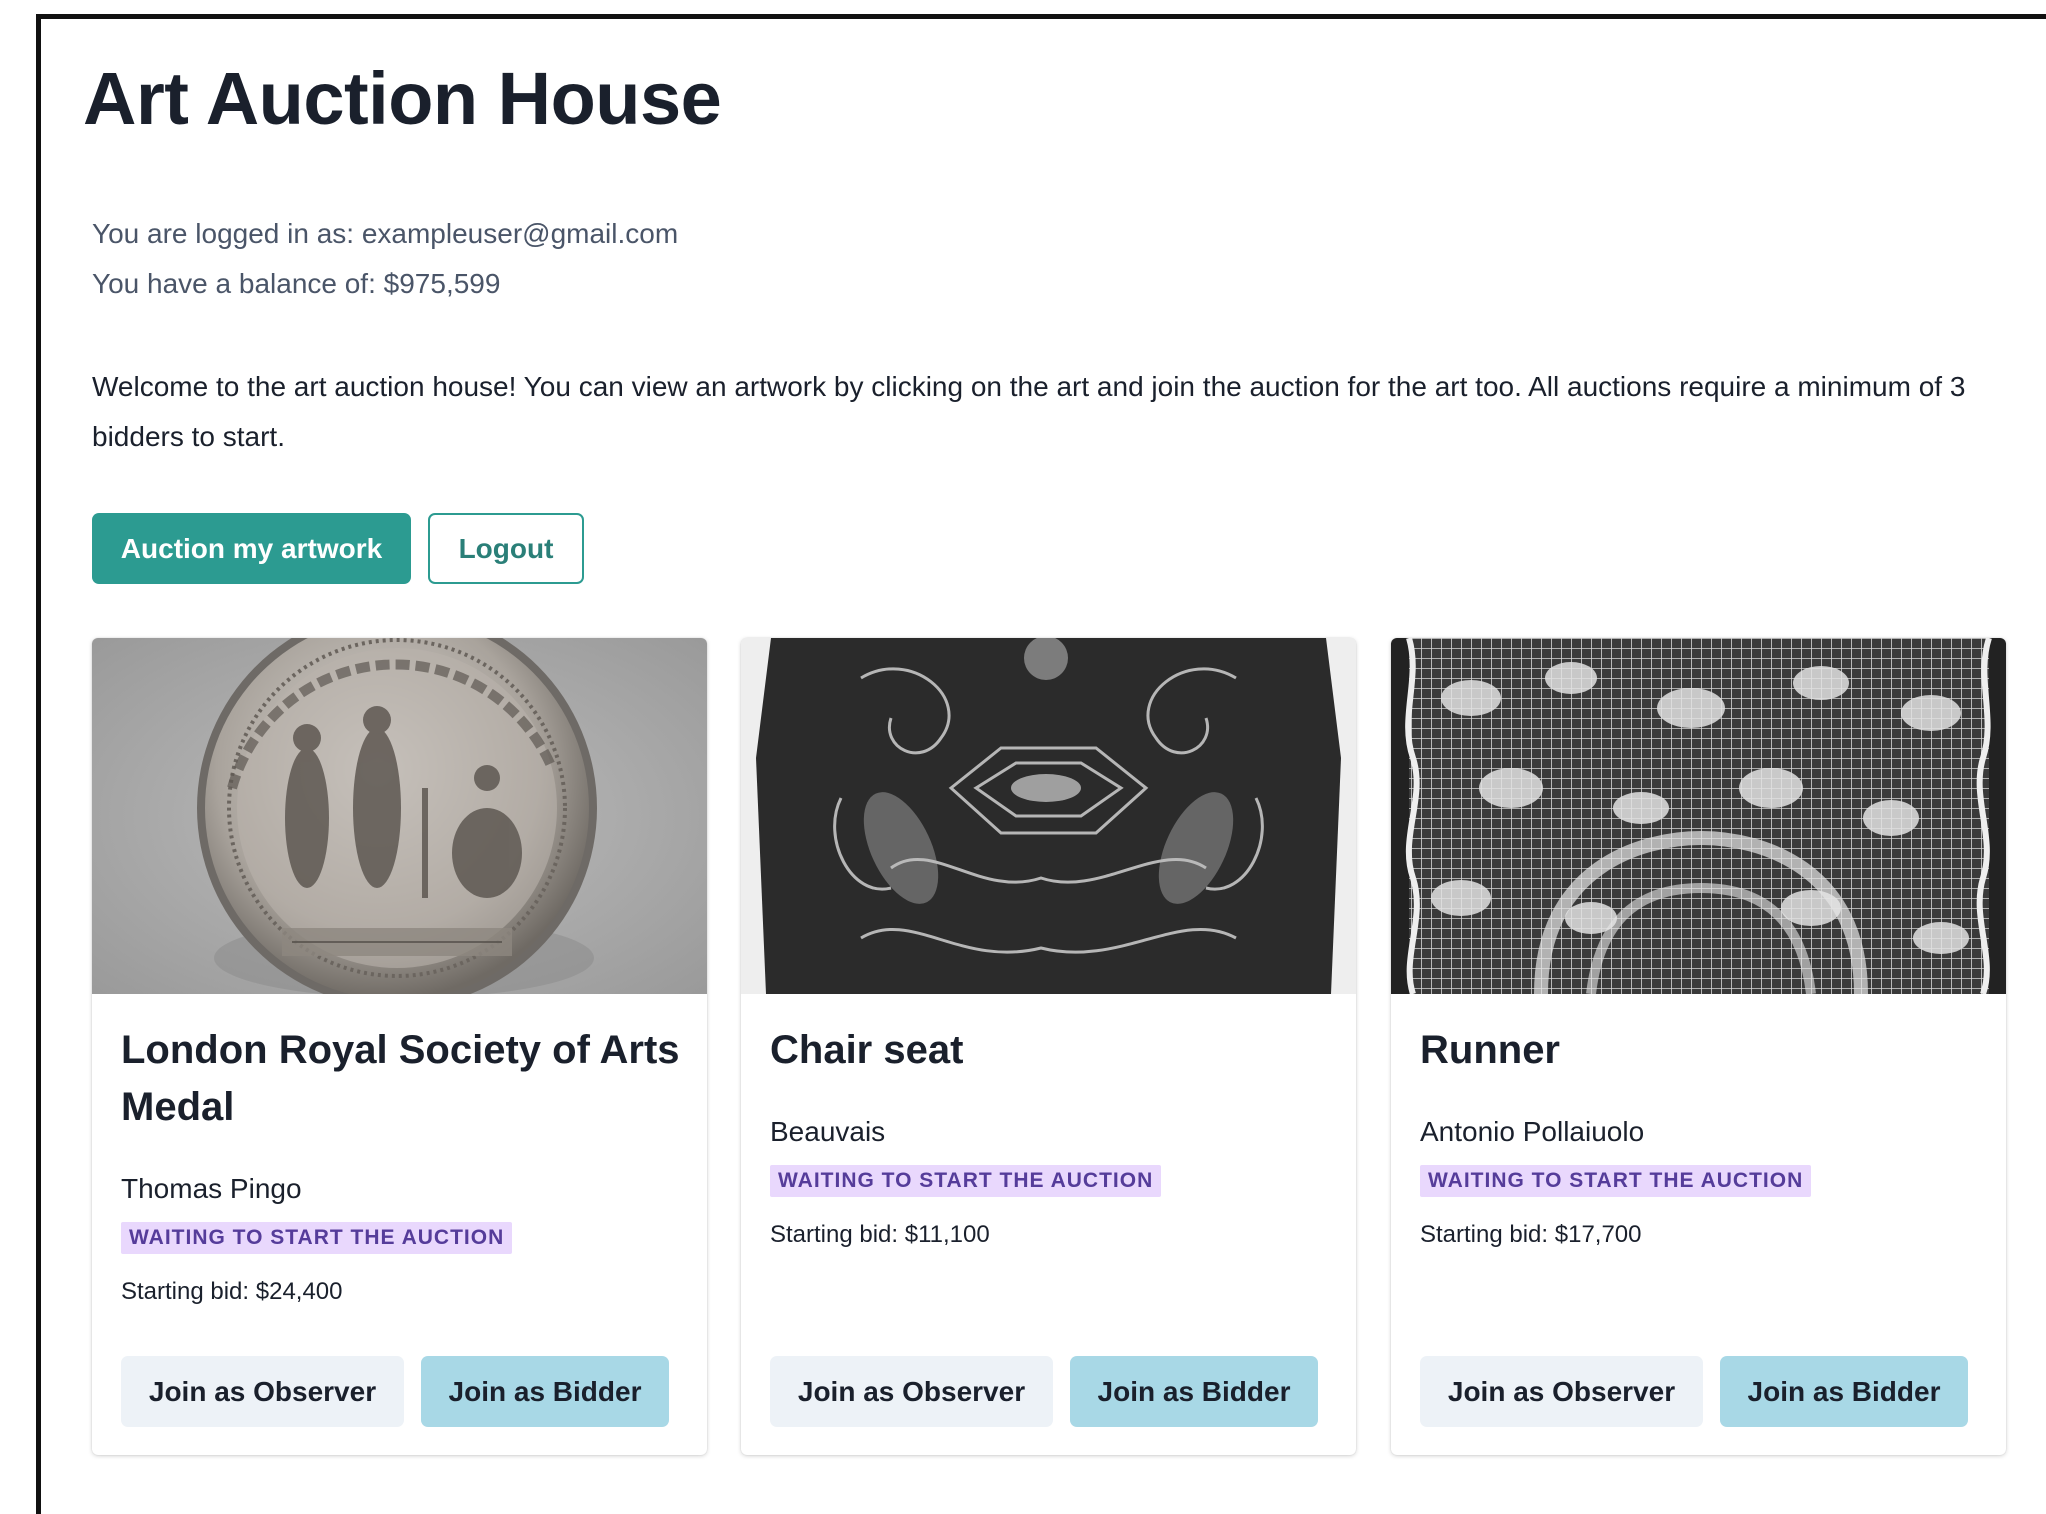  I want to click on medal-image, so click(399, 816).